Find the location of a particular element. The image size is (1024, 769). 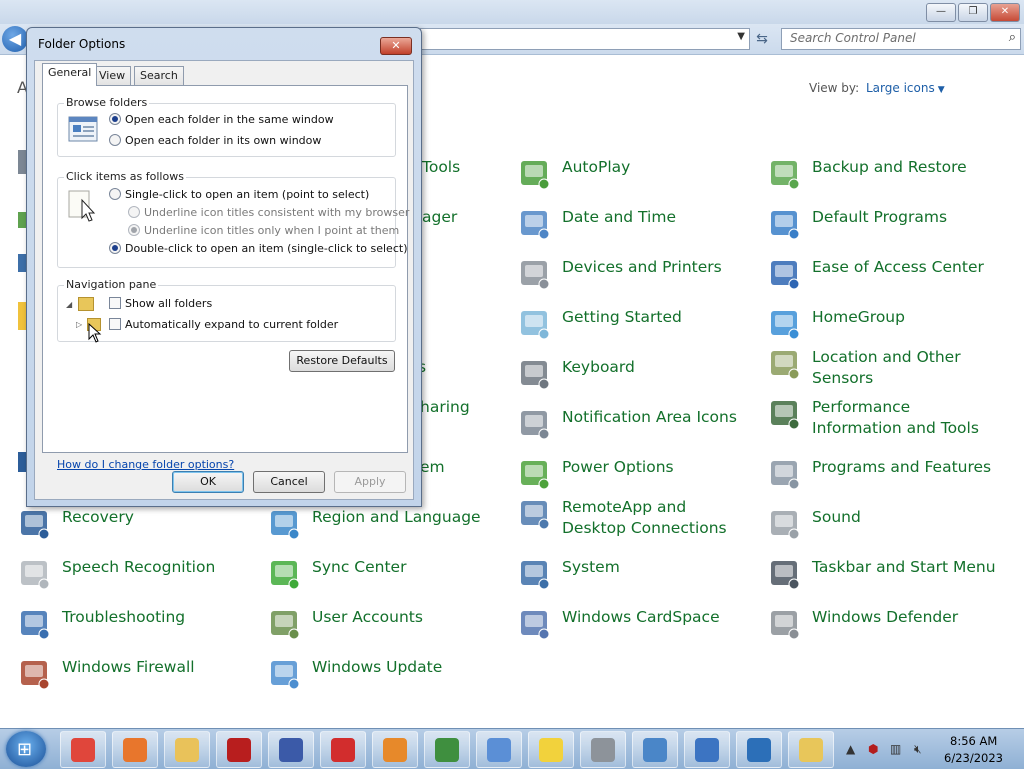

search-tool-icon is located at coordinates (395, 749).